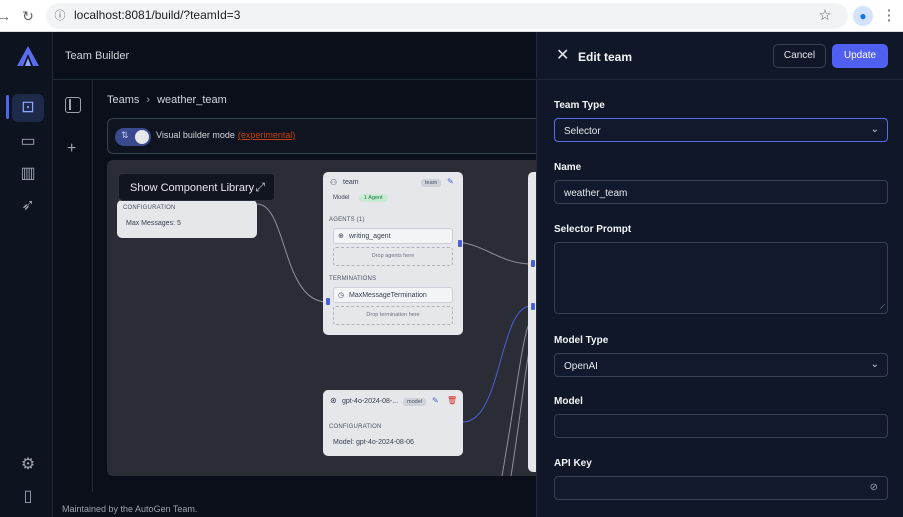  What do you see at coordinates (321, 136) in the screenshot?
I see `builder-toolbar: ⇅ Visual builder mode (experimental)` at bounding box center [321, 136].